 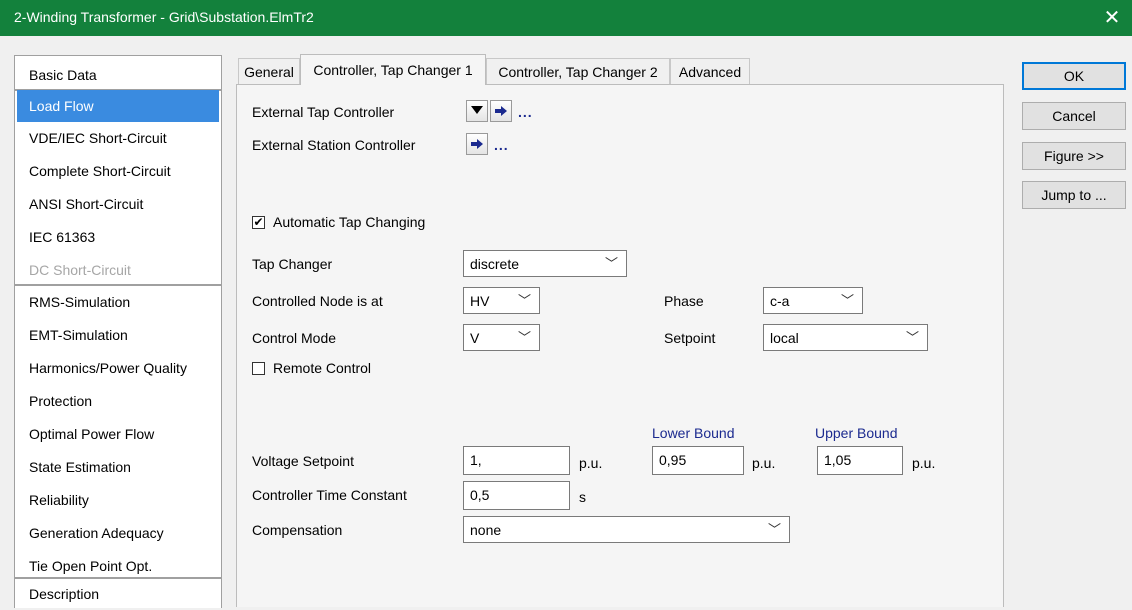 What do you see at coordinates (1074, 116) in the screenshot?
I see `cancel-button: Cancel` at bounding box center [1074, 116].